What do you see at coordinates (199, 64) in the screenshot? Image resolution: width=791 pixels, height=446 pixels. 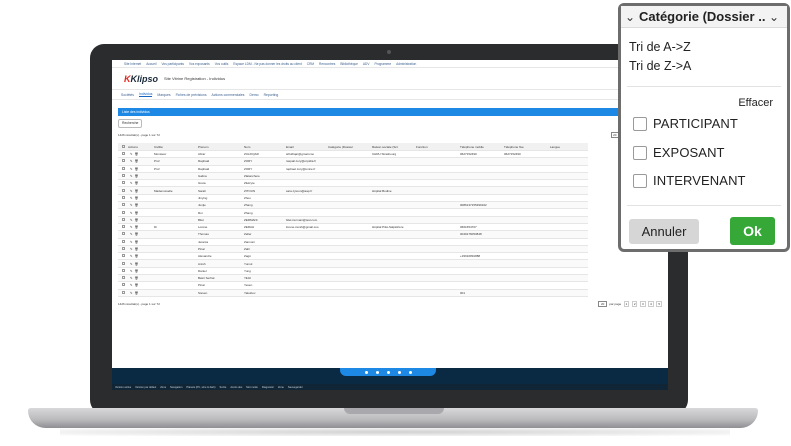 I see `top-nav-item: Vos exposants` at bounding box center [199, 64].